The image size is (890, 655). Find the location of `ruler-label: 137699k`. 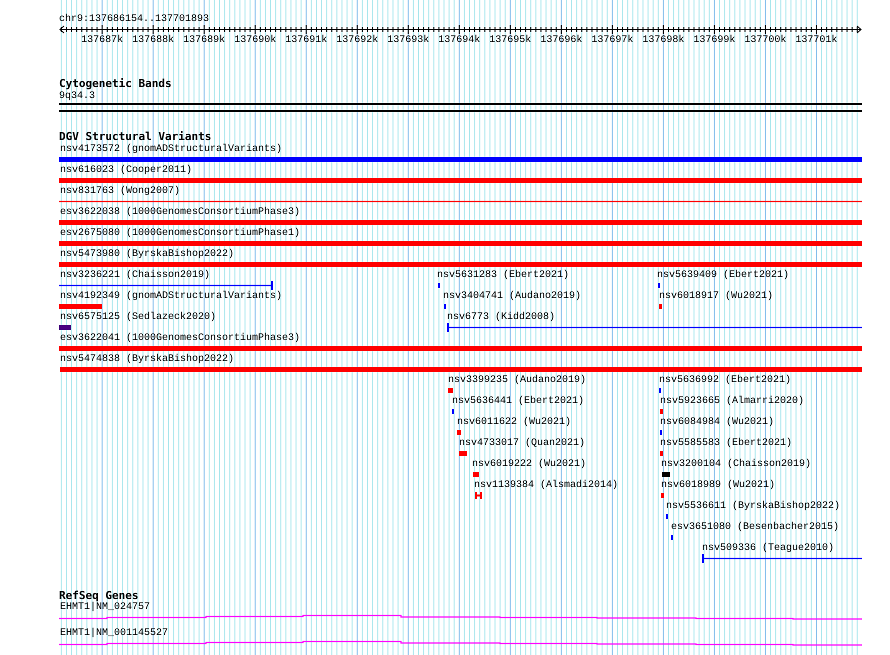

ruler-label: 137699k is located at coordinates (714, 40).